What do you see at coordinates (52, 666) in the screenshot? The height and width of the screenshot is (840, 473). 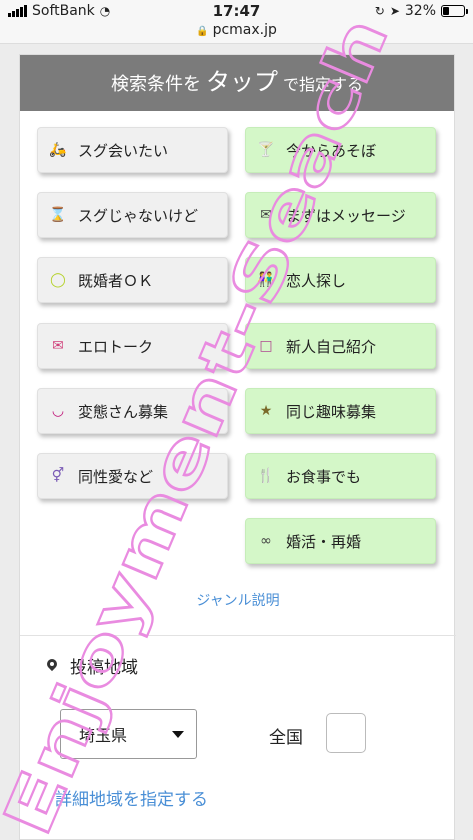 I see `location-pin-icon` at bounding box center [52, 666].